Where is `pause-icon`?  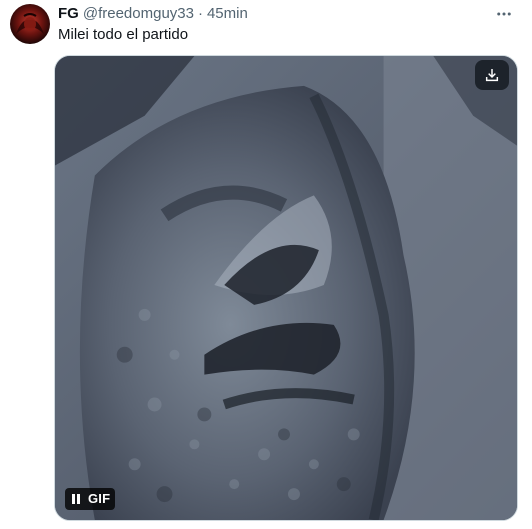
pause-icon is located at coordinates (76, 499).